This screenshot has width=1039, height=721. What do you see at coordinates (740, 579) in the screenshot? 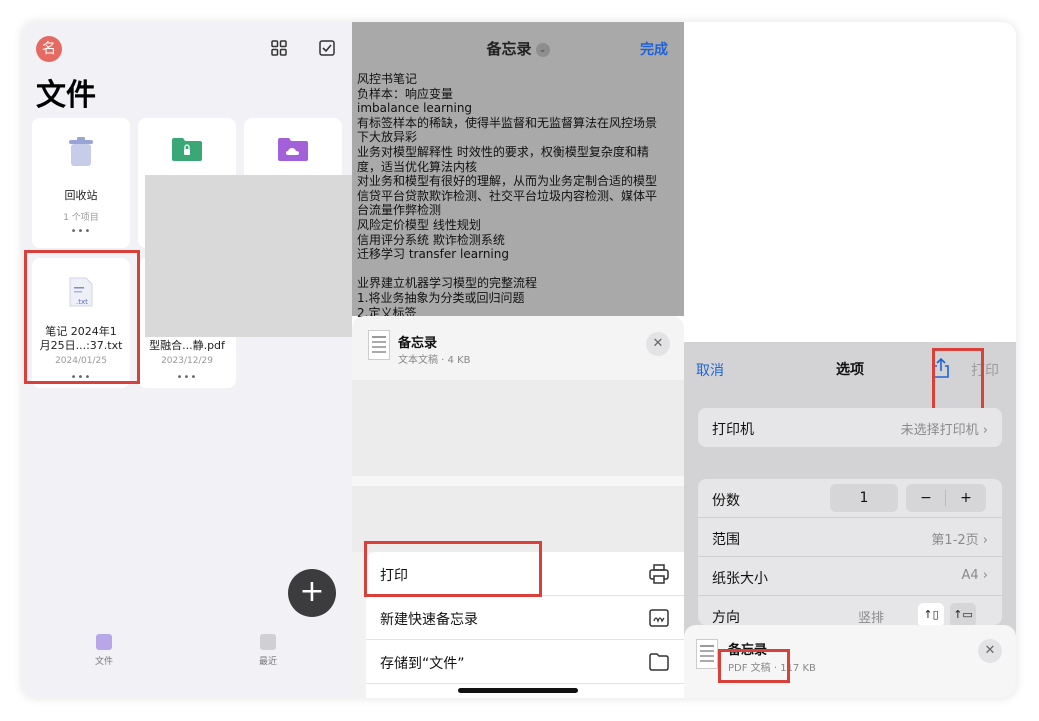
I see `paper-size-label: 纸张大小` at bounding box center [740, 579].